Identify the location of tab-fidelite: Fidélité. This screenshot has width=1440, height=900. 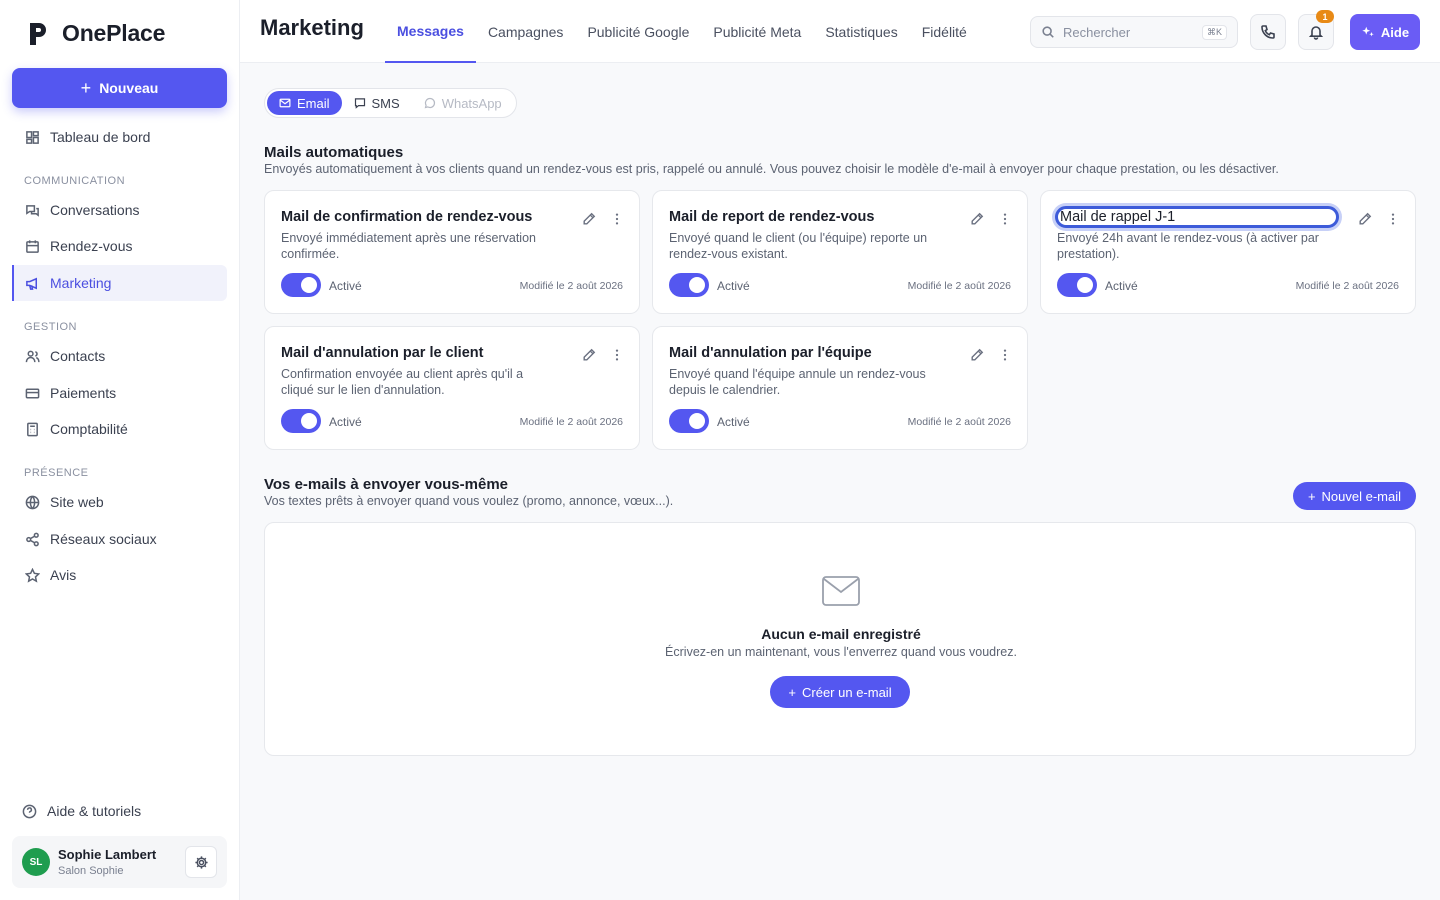
(944, 31).